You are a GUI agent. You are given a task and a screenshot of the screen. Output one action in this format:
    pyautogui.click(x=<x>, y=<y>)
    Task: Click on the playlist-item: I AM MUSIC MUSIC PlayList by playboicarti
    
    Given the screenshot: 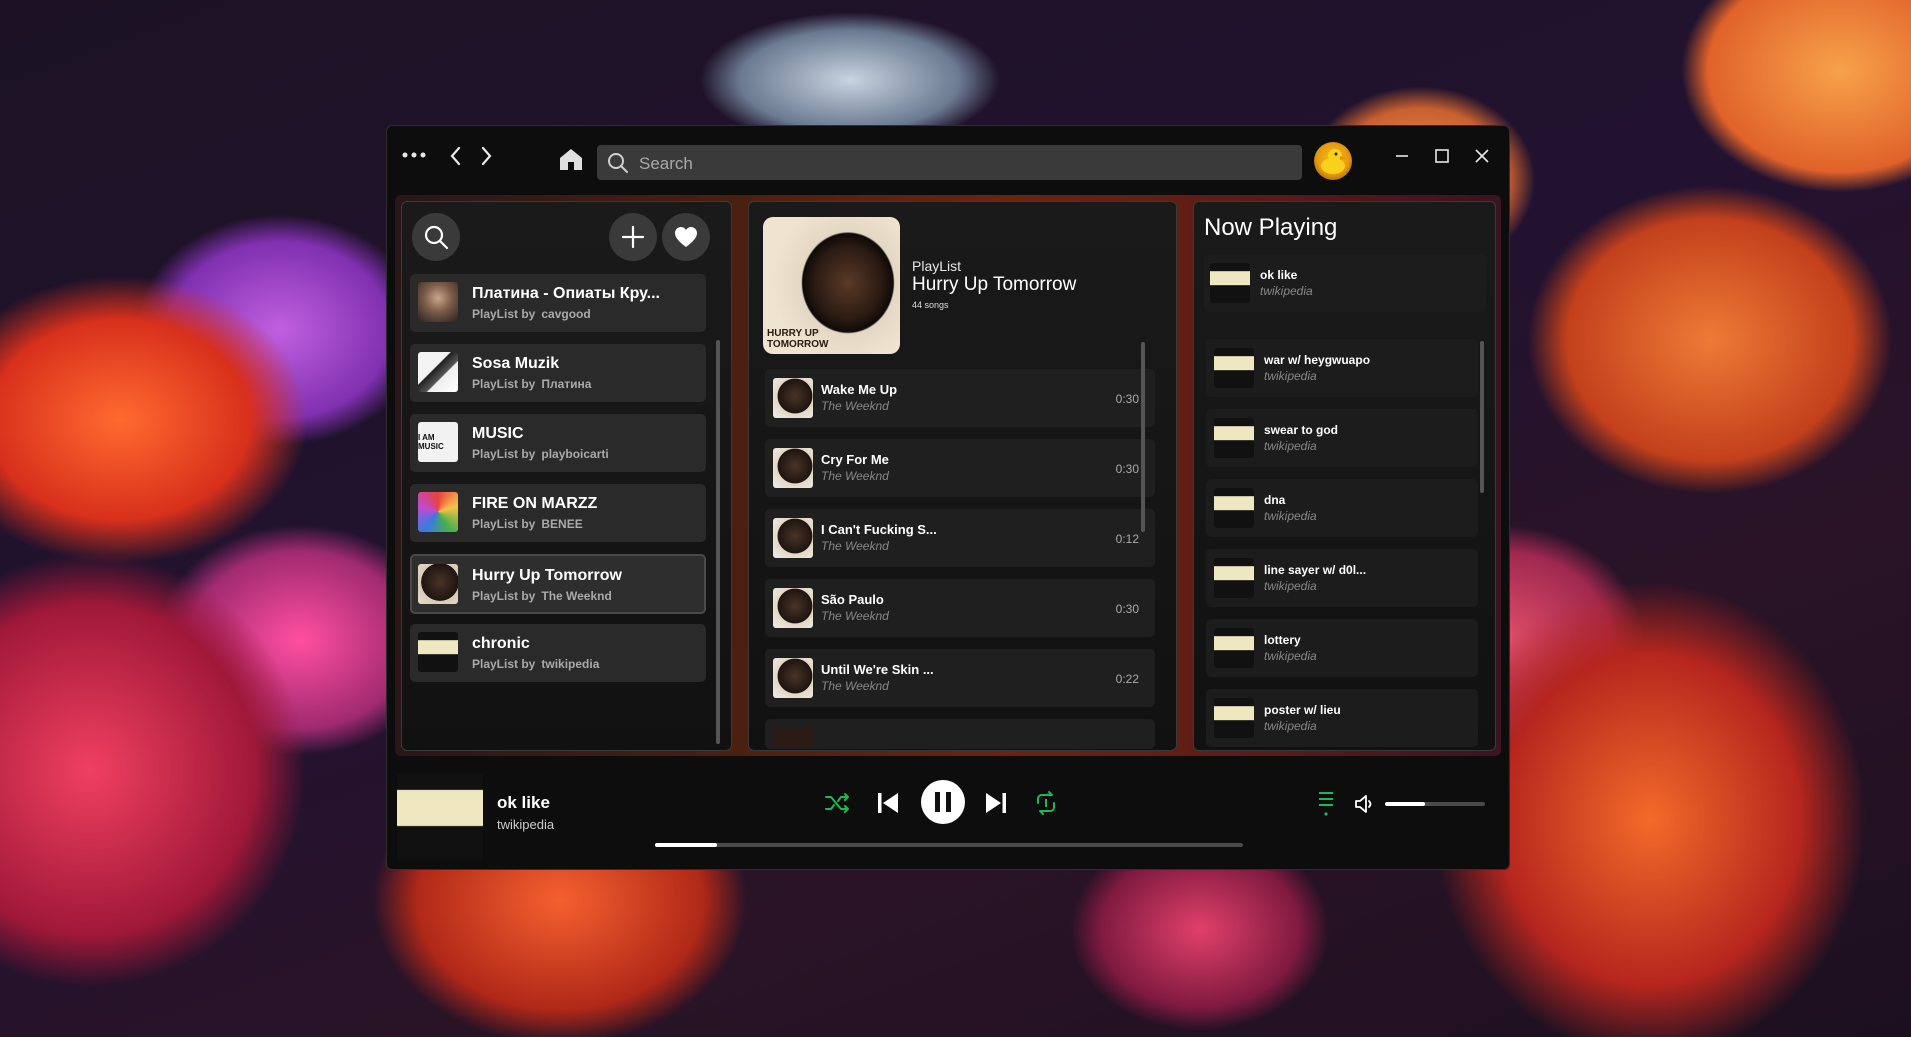 What is the action you would take?
    pyautogui.click(x=558, y=443)
    